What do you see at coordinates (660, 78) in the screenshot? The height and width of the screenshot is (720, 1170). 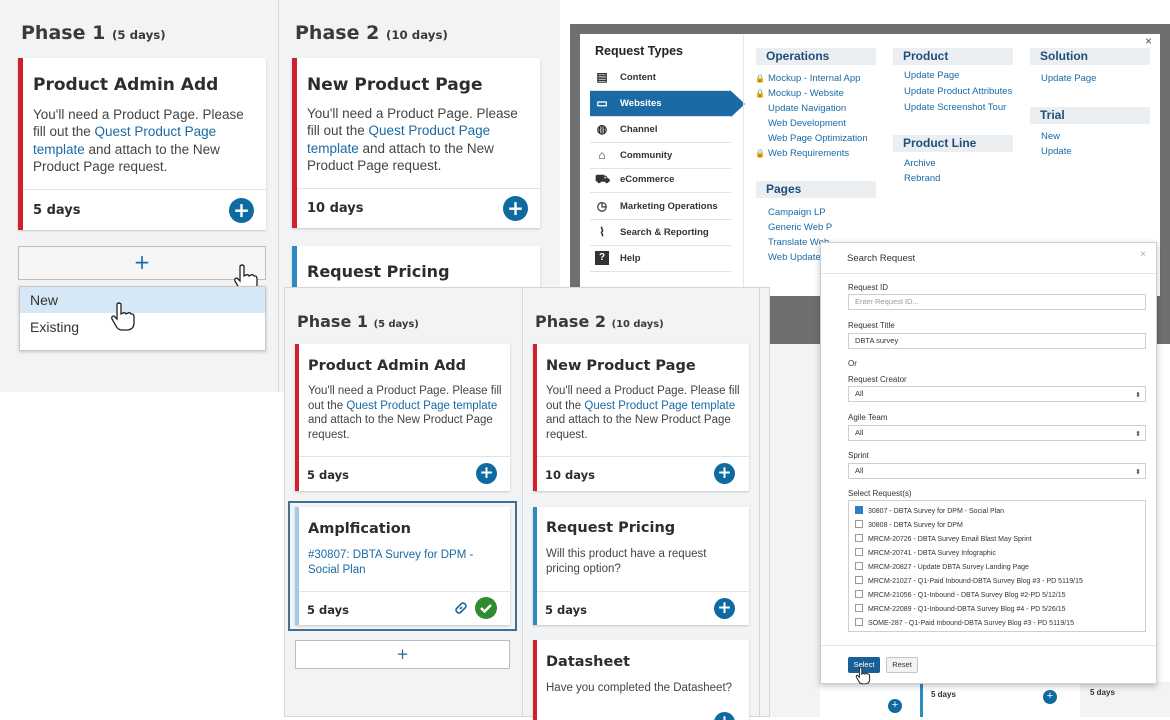 I see `request-type-content: ▤ Content` at bounding box center [660, 78].